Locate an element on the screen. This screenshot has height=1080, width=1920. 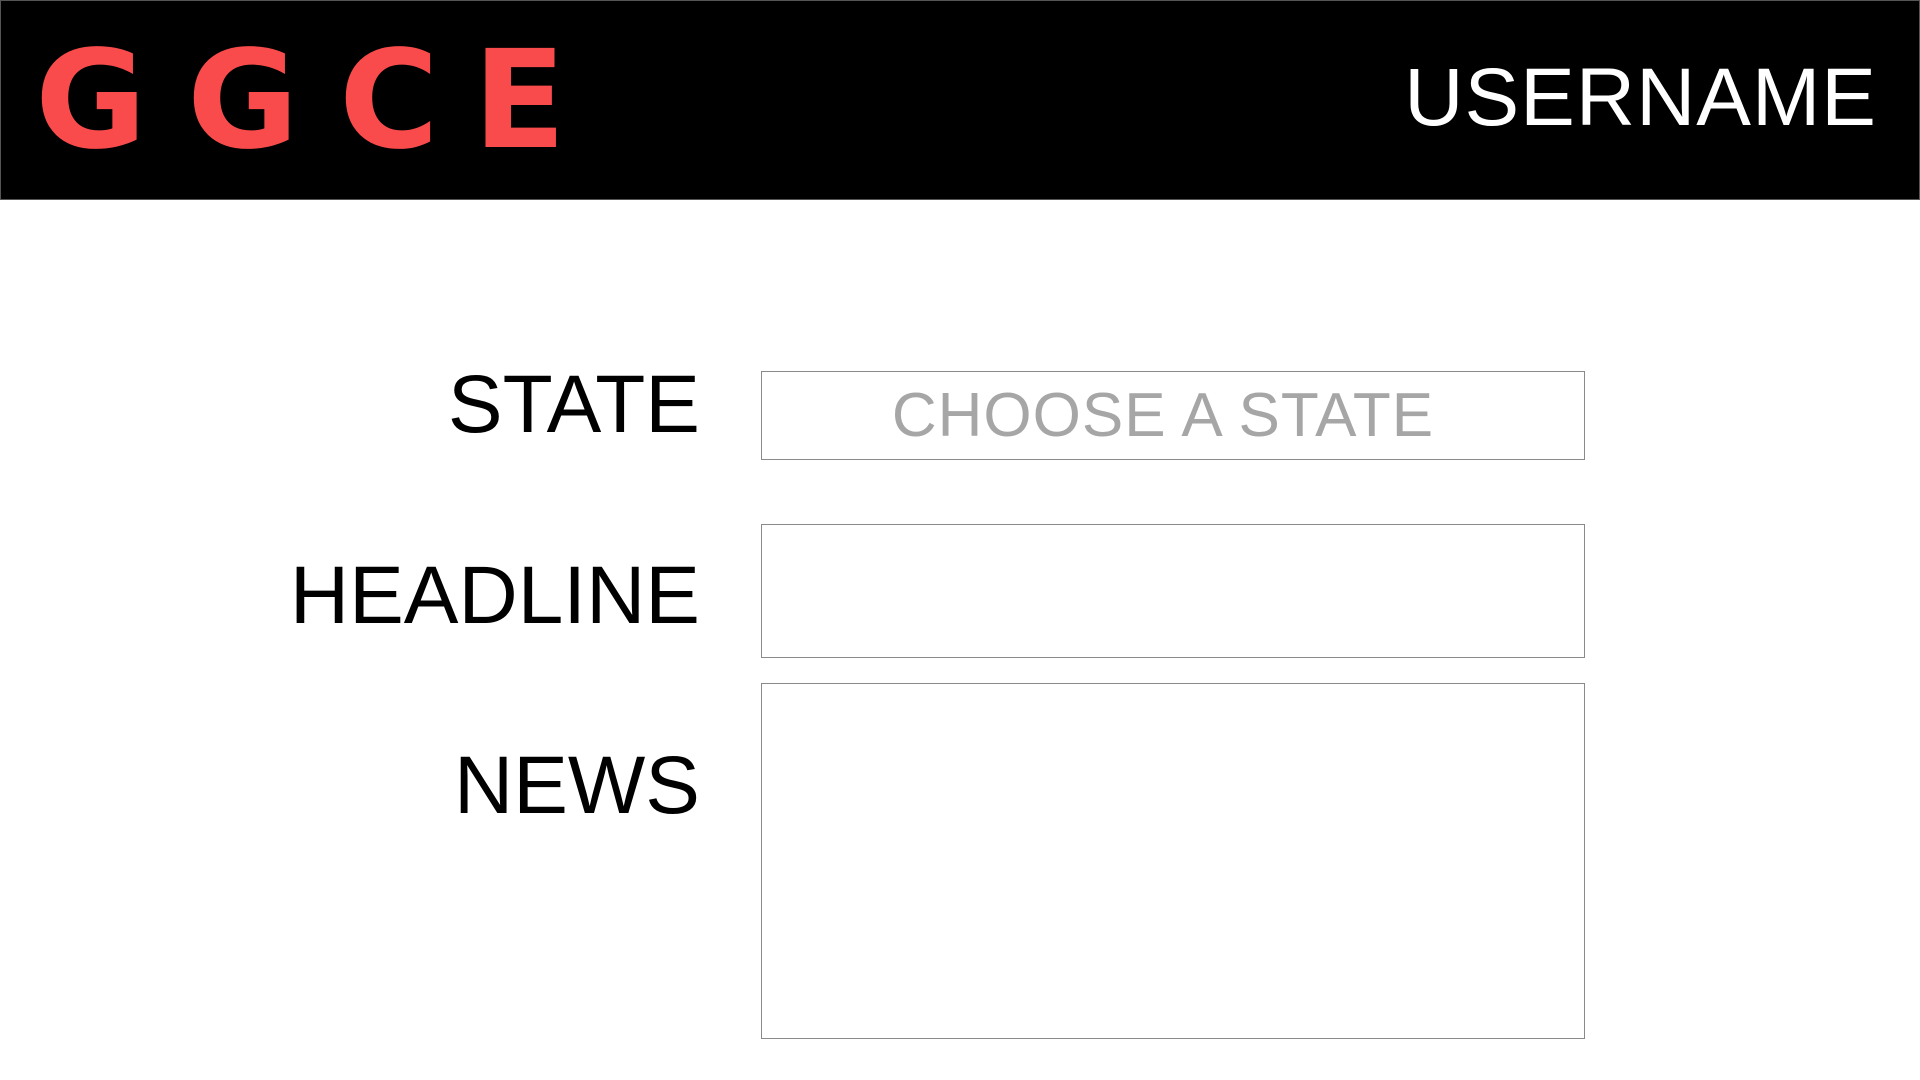
news-textarea is located at coordinates (1173, 861).